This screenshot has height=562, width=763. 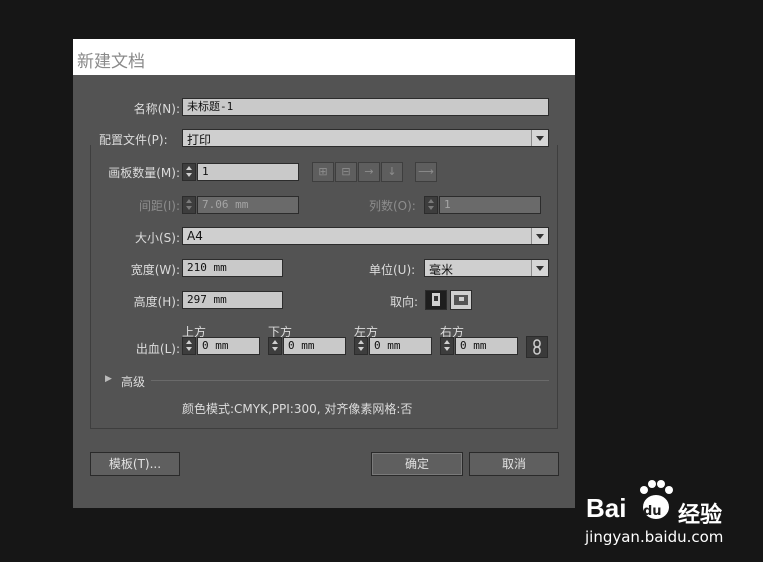 What do you see at coordinates (365, 107) in the screenshot?
I see `name-input: 未标题-1` at bounding box center [365, 107].